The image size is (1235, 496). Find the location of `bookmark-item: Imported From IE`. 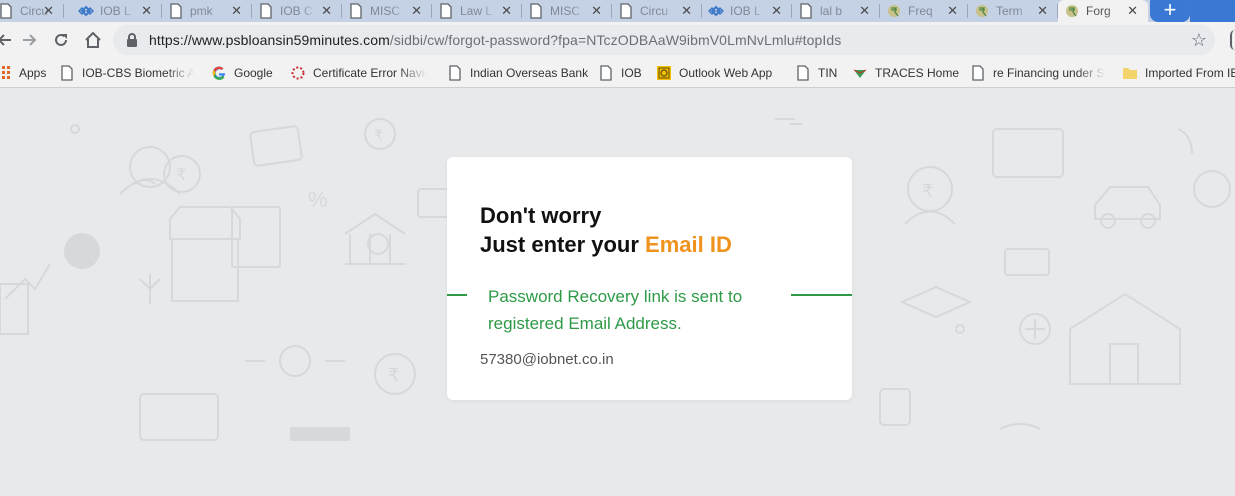

bookmark-item: Imported From IE is located at coordinates (1178, 73).